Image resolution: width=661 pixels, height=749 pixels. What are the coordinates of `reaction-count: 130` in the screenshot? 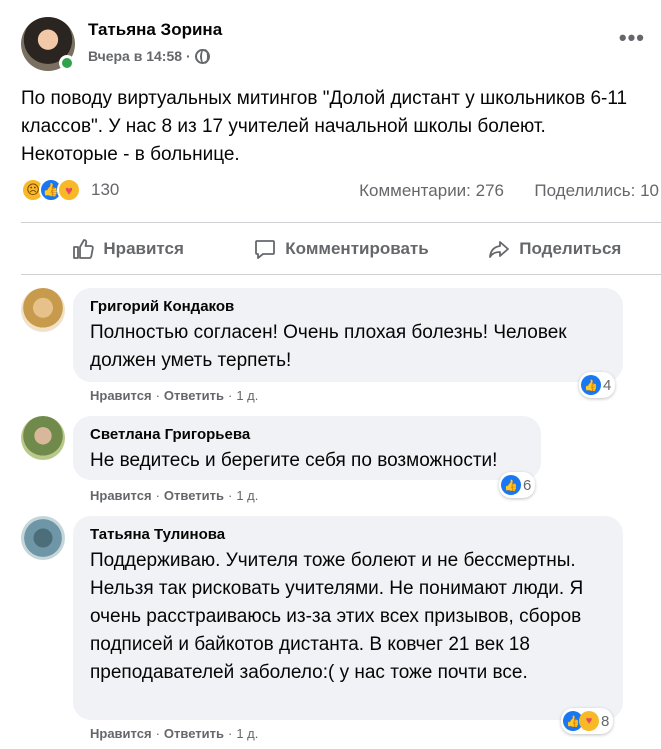 It's located at (105, 189).